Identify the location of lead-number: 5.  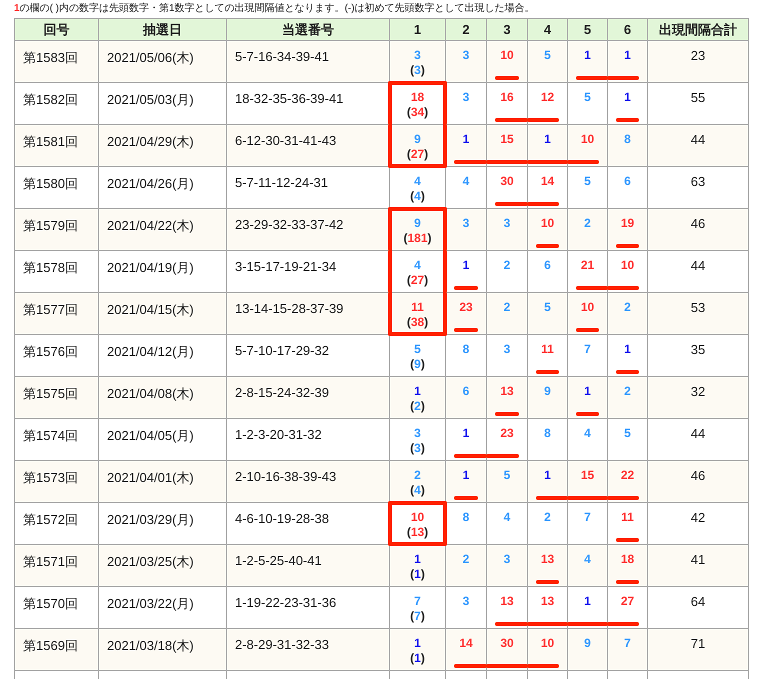
(417, 349).